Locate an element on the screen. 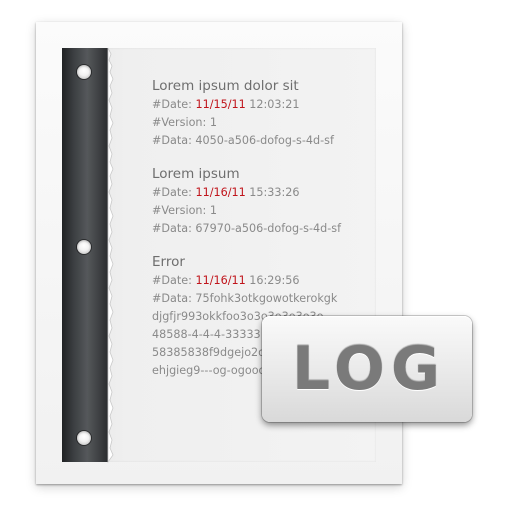  punch-hole-middle is located at coordinates (84, 247).